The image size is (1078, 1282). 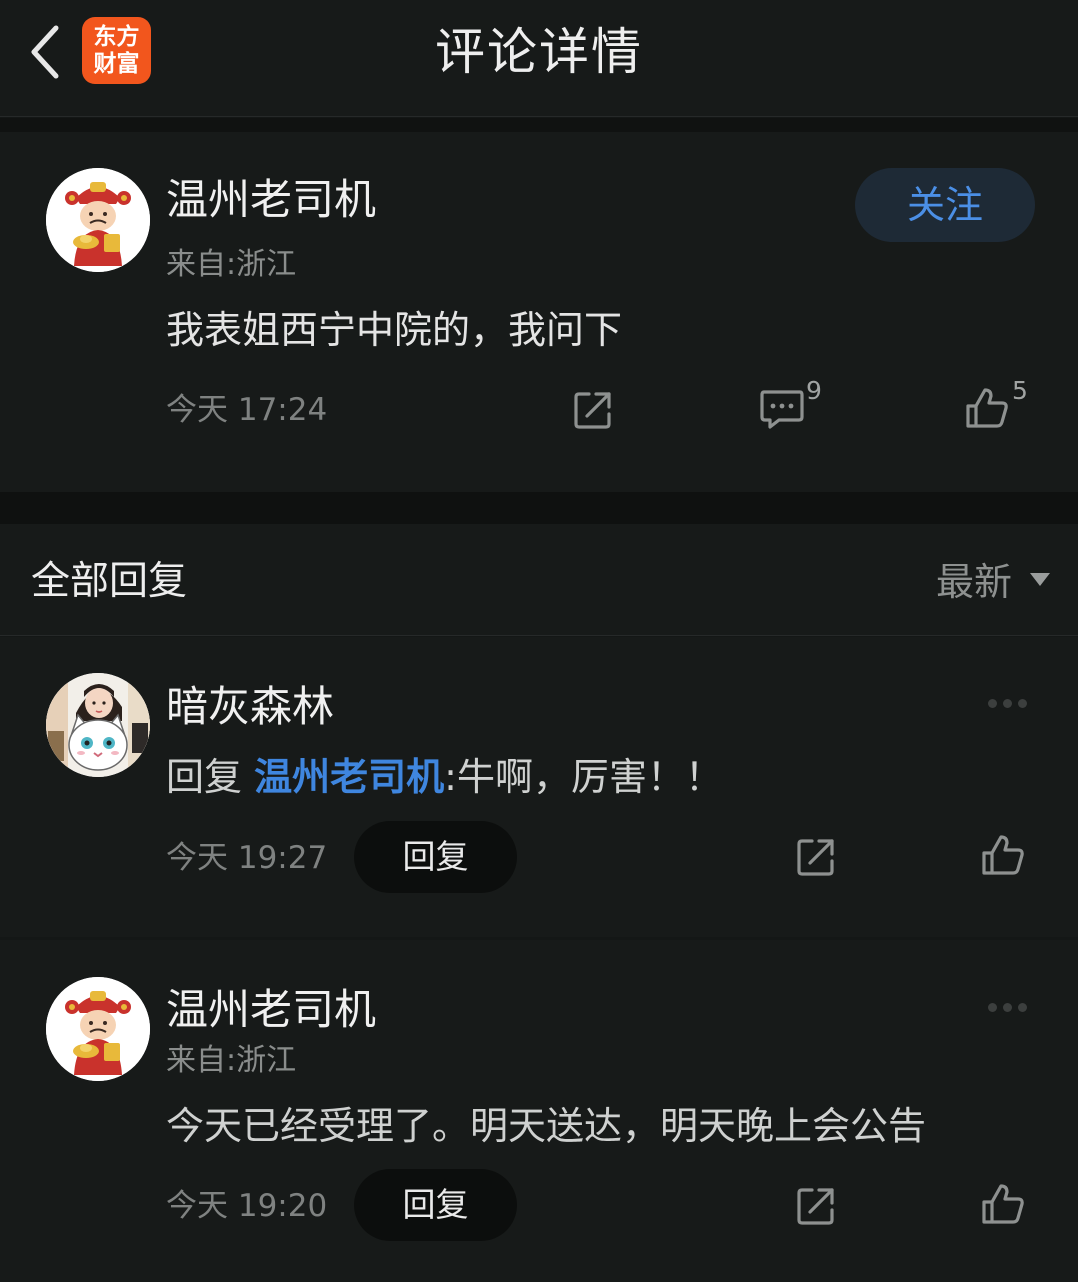 What do you see at coordinates (974, 582) in the screenshot?
I see `sort-dropdown: 最新` at bounding box center [974, 582].